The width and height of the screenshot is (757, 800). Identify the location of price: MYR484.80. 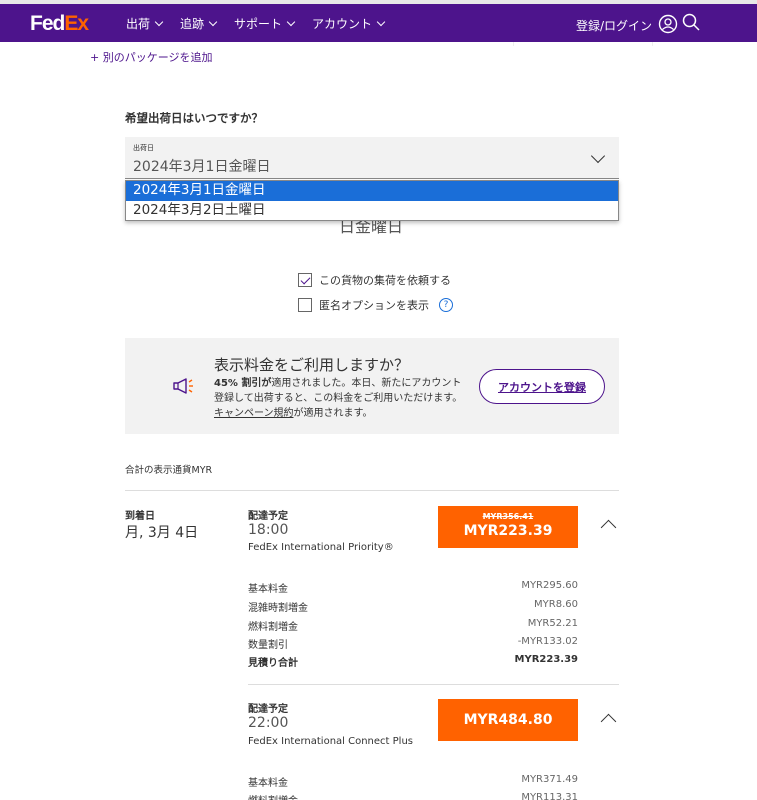
(508, 720).